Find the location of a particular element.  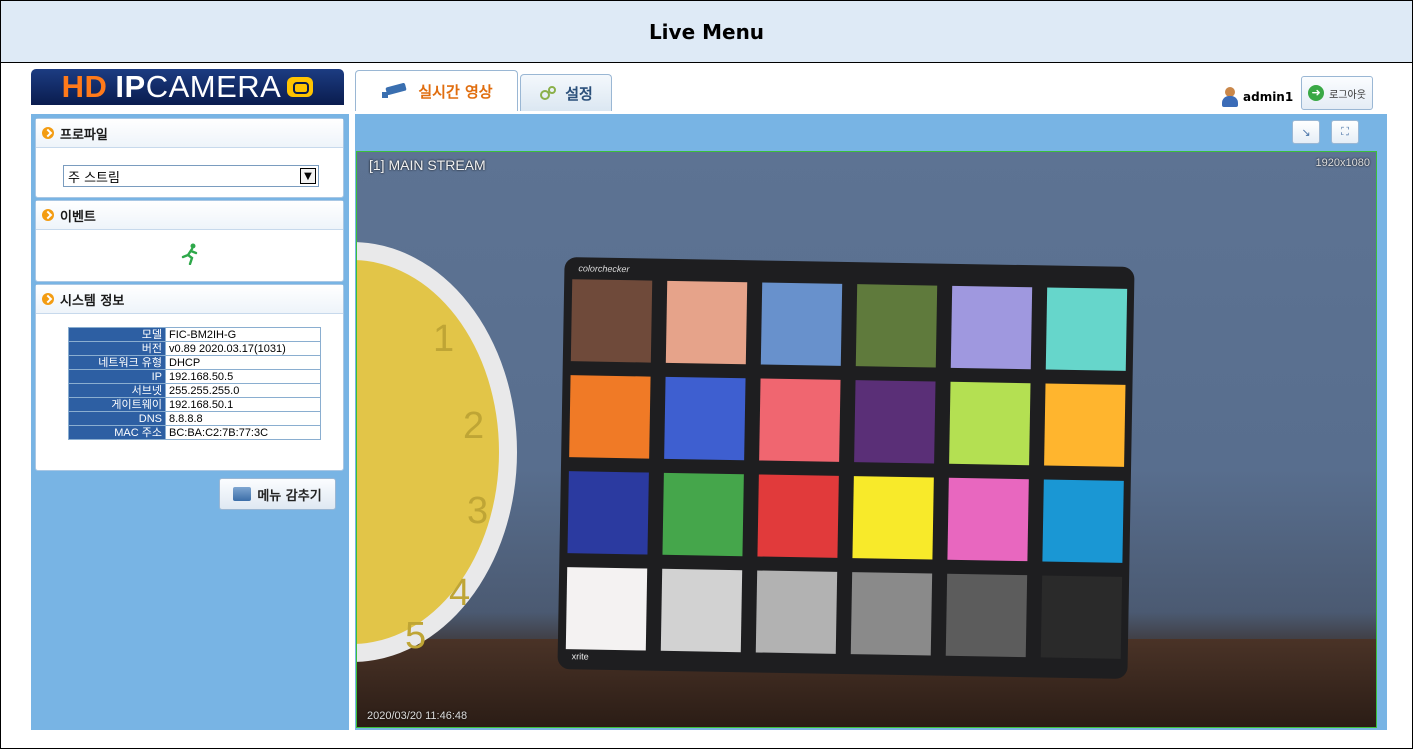

logout-label: 로그아웃 is located at coordinates (1347, 95).